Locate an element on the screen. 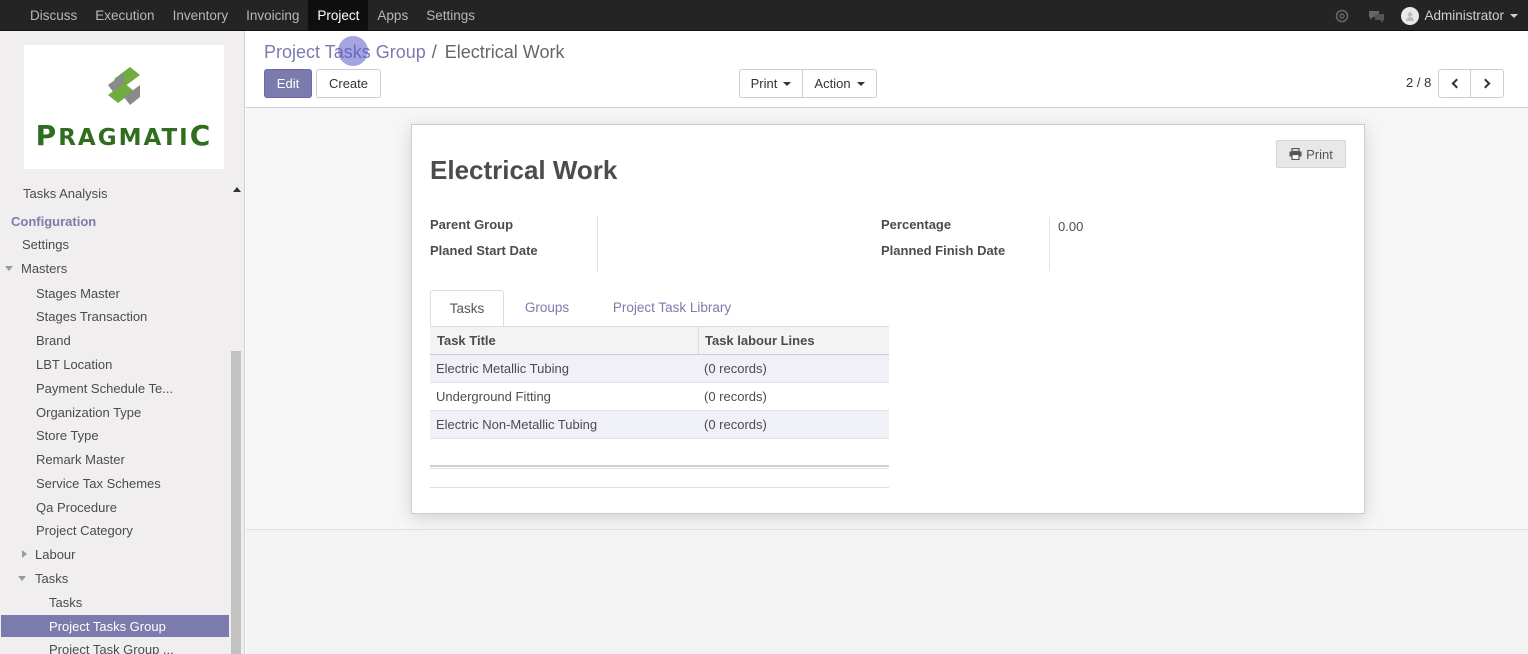  print-dropdown: Print is located at coordinates (771, 83).